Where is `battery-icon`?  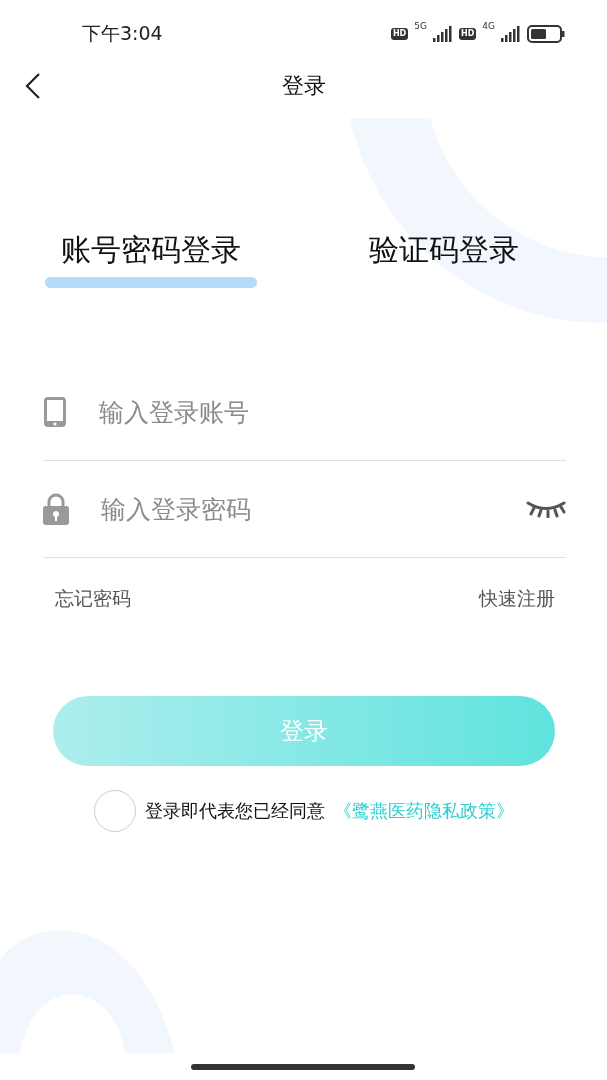 battery-icon is located at coordinates (546, 34).